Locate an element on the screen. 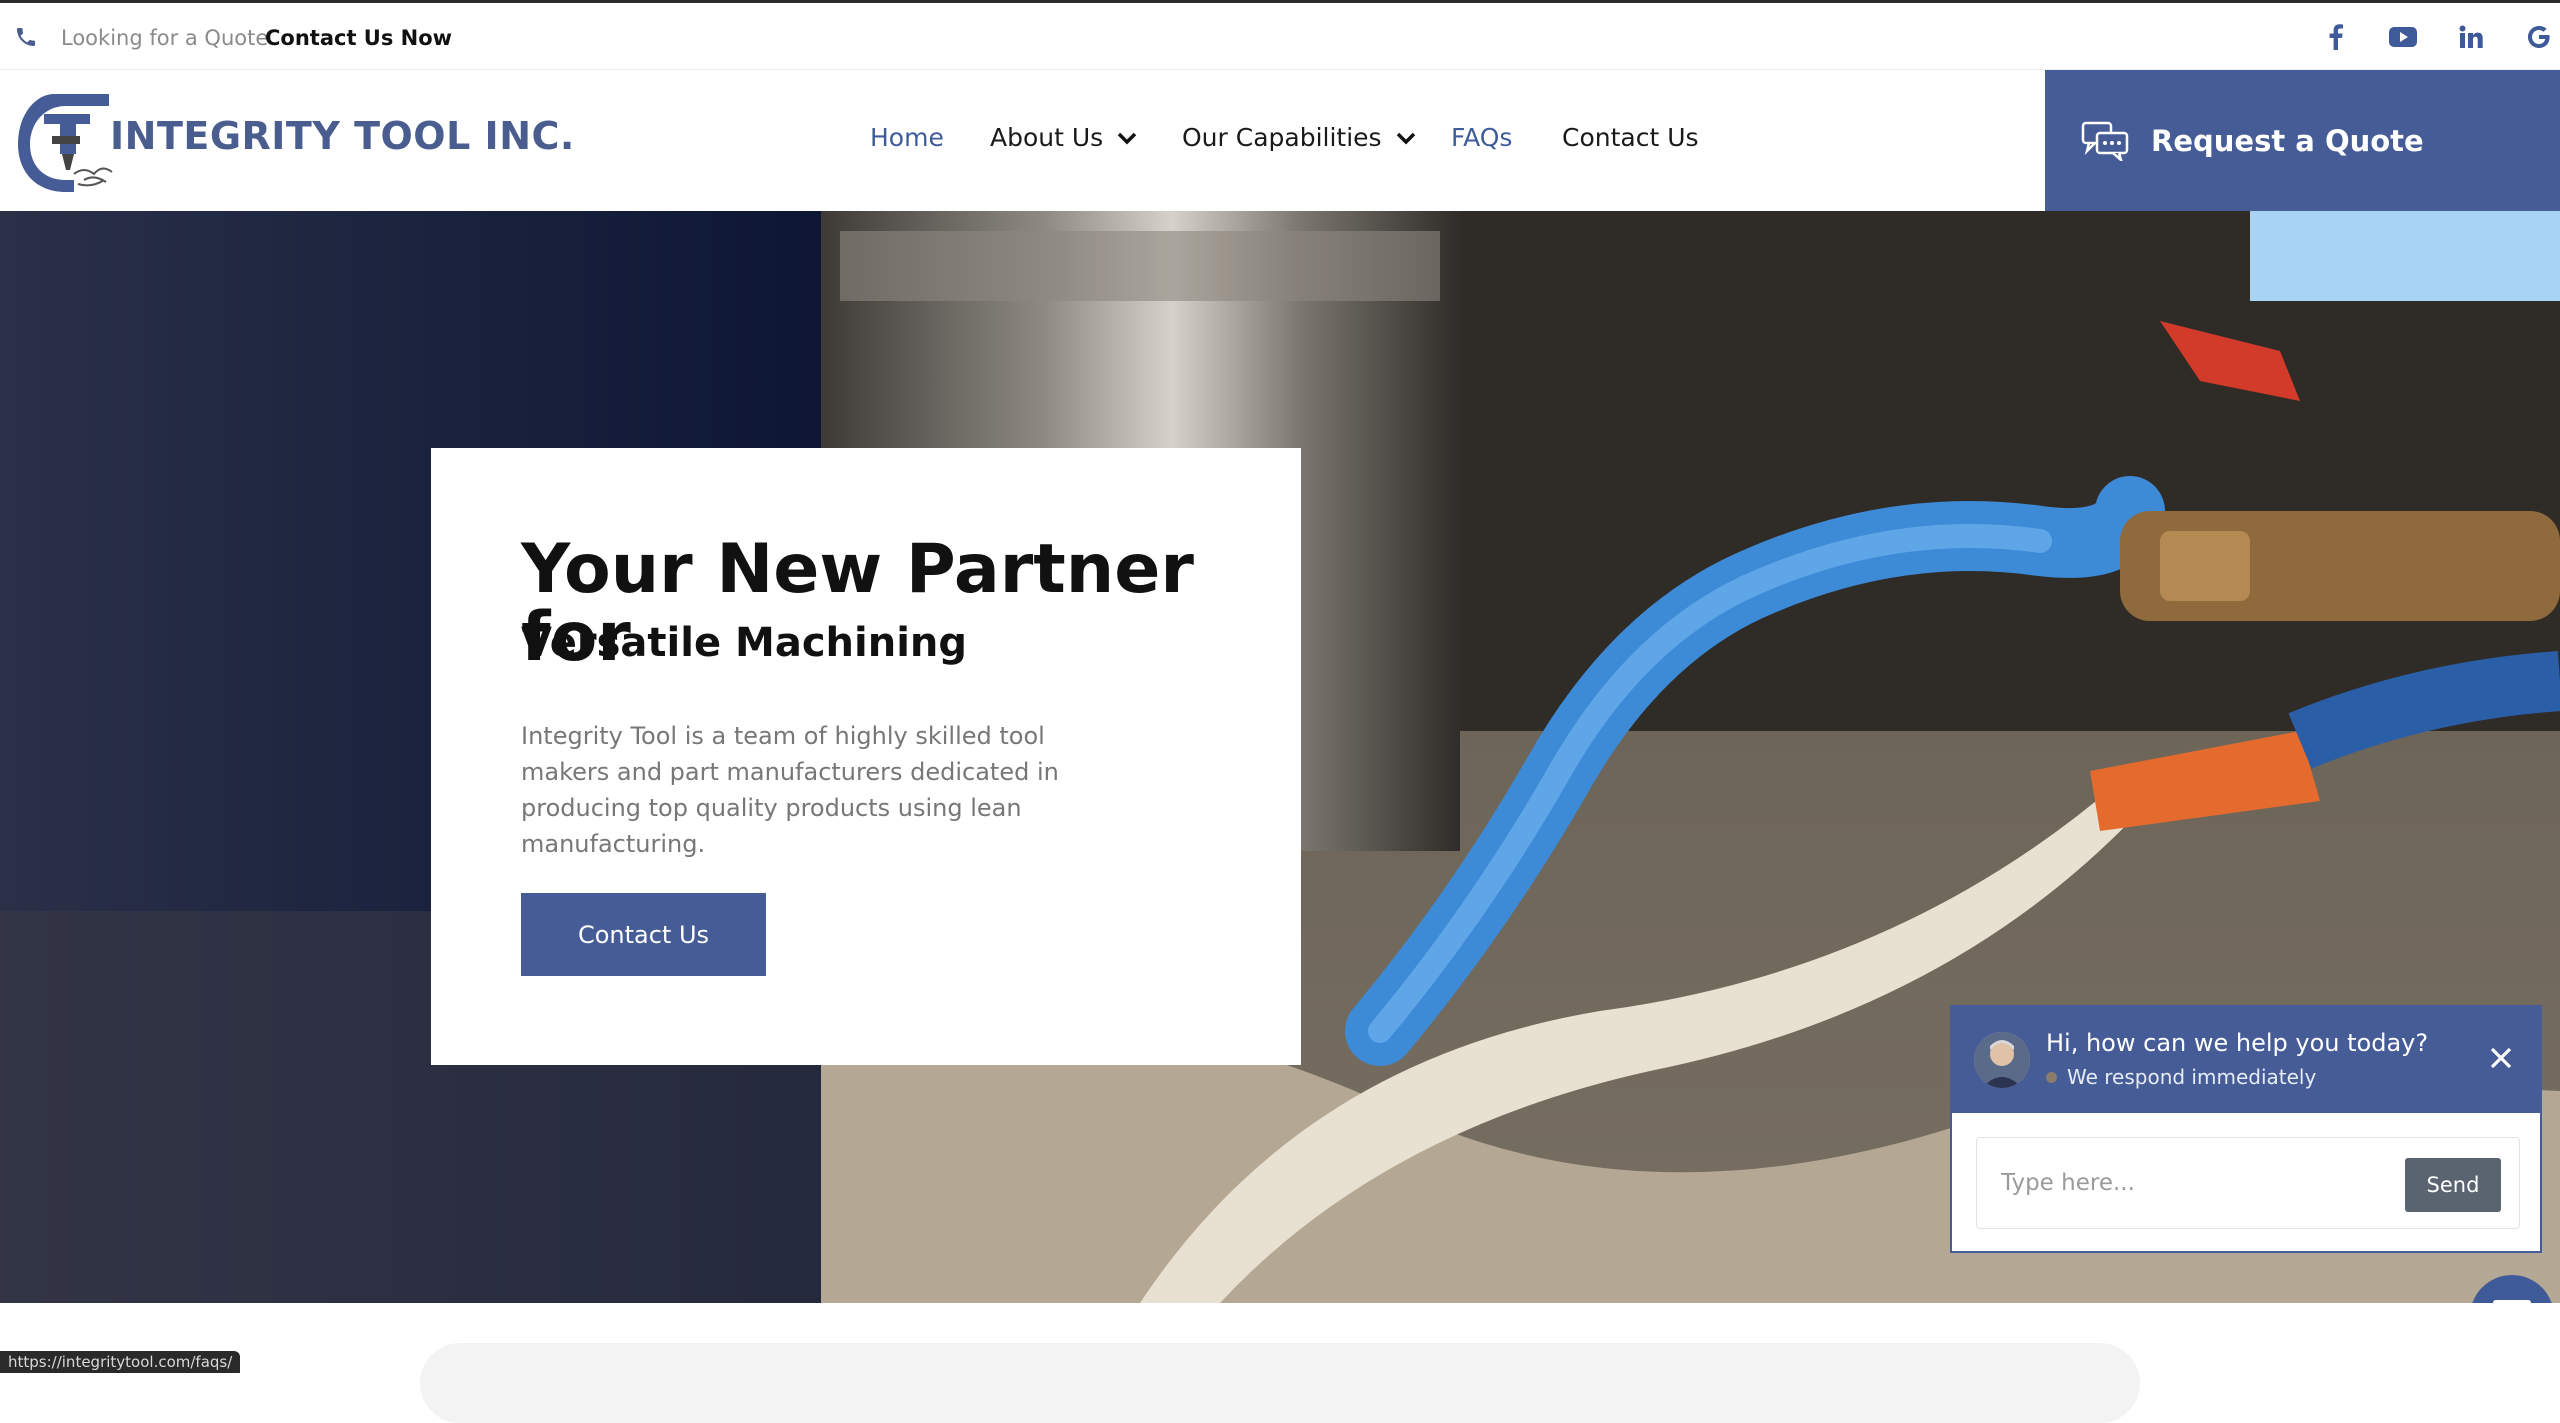  contact-us-now-link: Contact Us Now is located at coordinates (358, 38).